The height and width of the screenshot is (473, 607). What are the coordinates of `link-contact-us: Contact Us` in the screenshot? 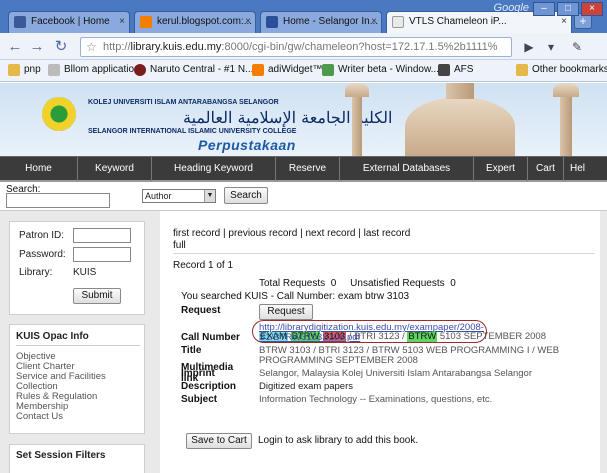 It's located at (61, 417).